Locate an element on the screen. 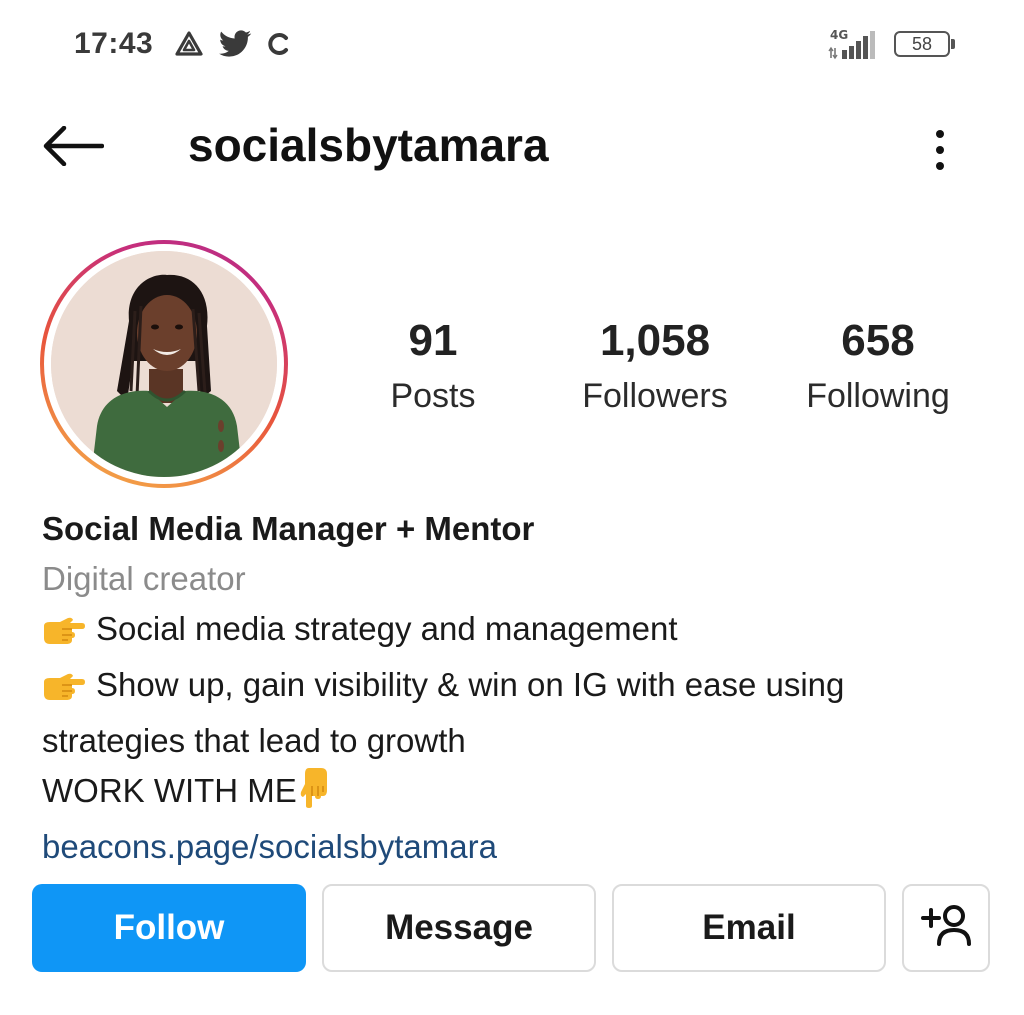 Image resolution: width=1024 pixels, height=1015 pixels. bio-link: beacons.page/socialsbytamara is located at coordinates (512, 847).